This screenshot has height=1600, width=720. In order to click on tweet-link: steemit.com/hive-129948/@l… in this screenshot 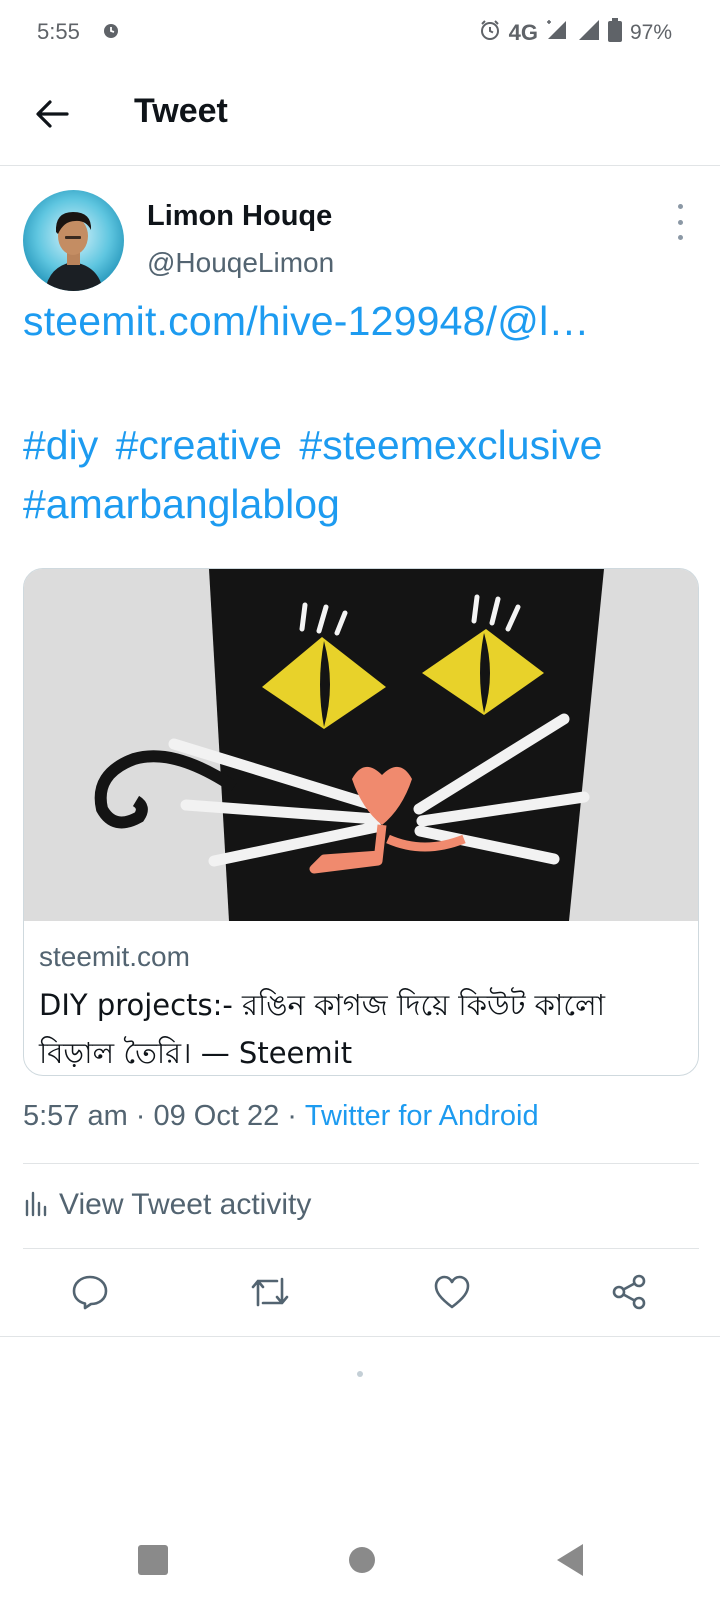, I will do `click(306, 321)`.